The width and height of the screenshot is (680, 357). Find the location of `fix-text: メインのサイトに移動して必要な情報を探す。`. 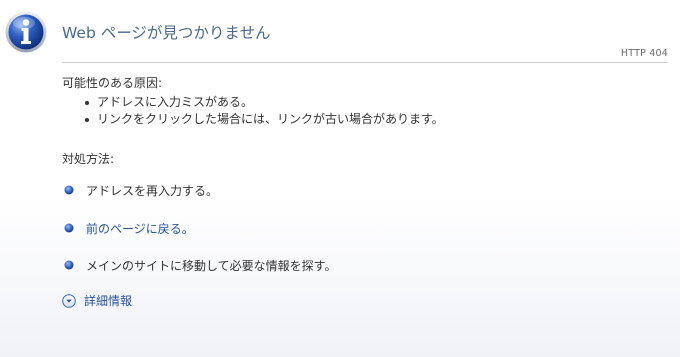

fix-text: メインのサイトに移動して必要な情報を探す。 is located at coordinates (211, 266).